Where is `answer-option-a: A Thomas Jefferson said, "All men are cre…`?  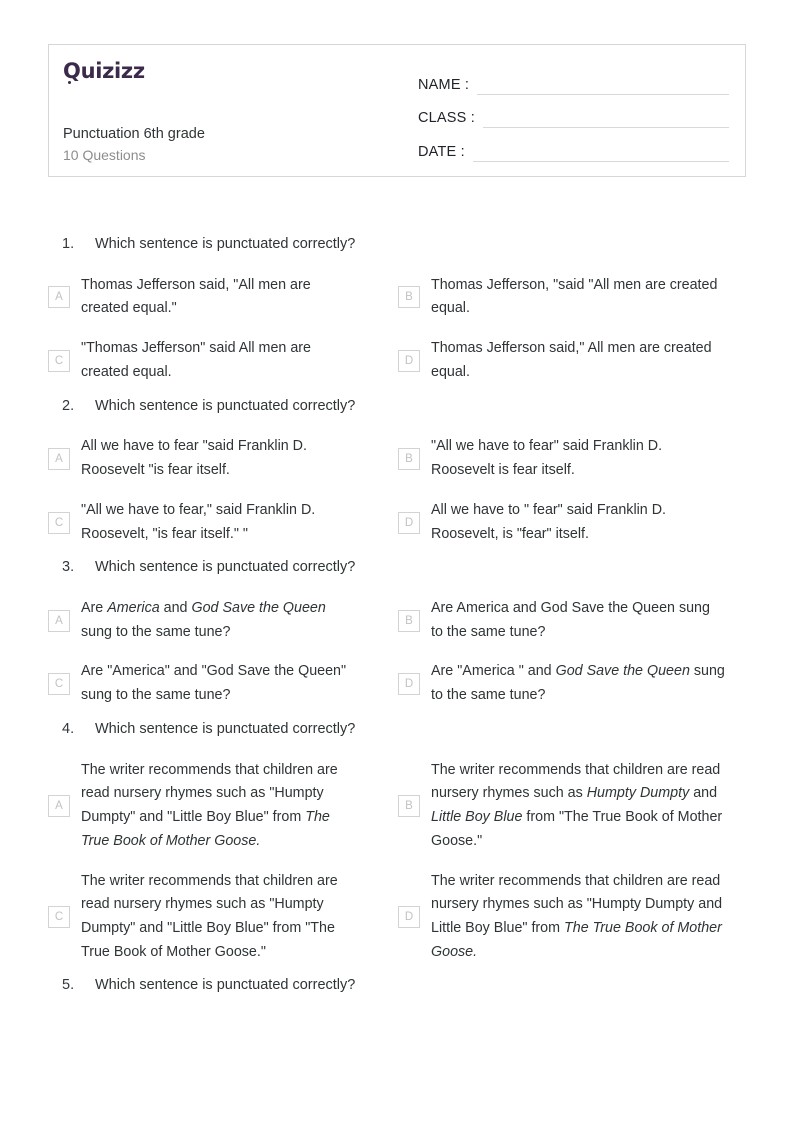
answer-option-a: A Thomas Jefferson said, "All men are cre… is located at coordinates (223, 297).